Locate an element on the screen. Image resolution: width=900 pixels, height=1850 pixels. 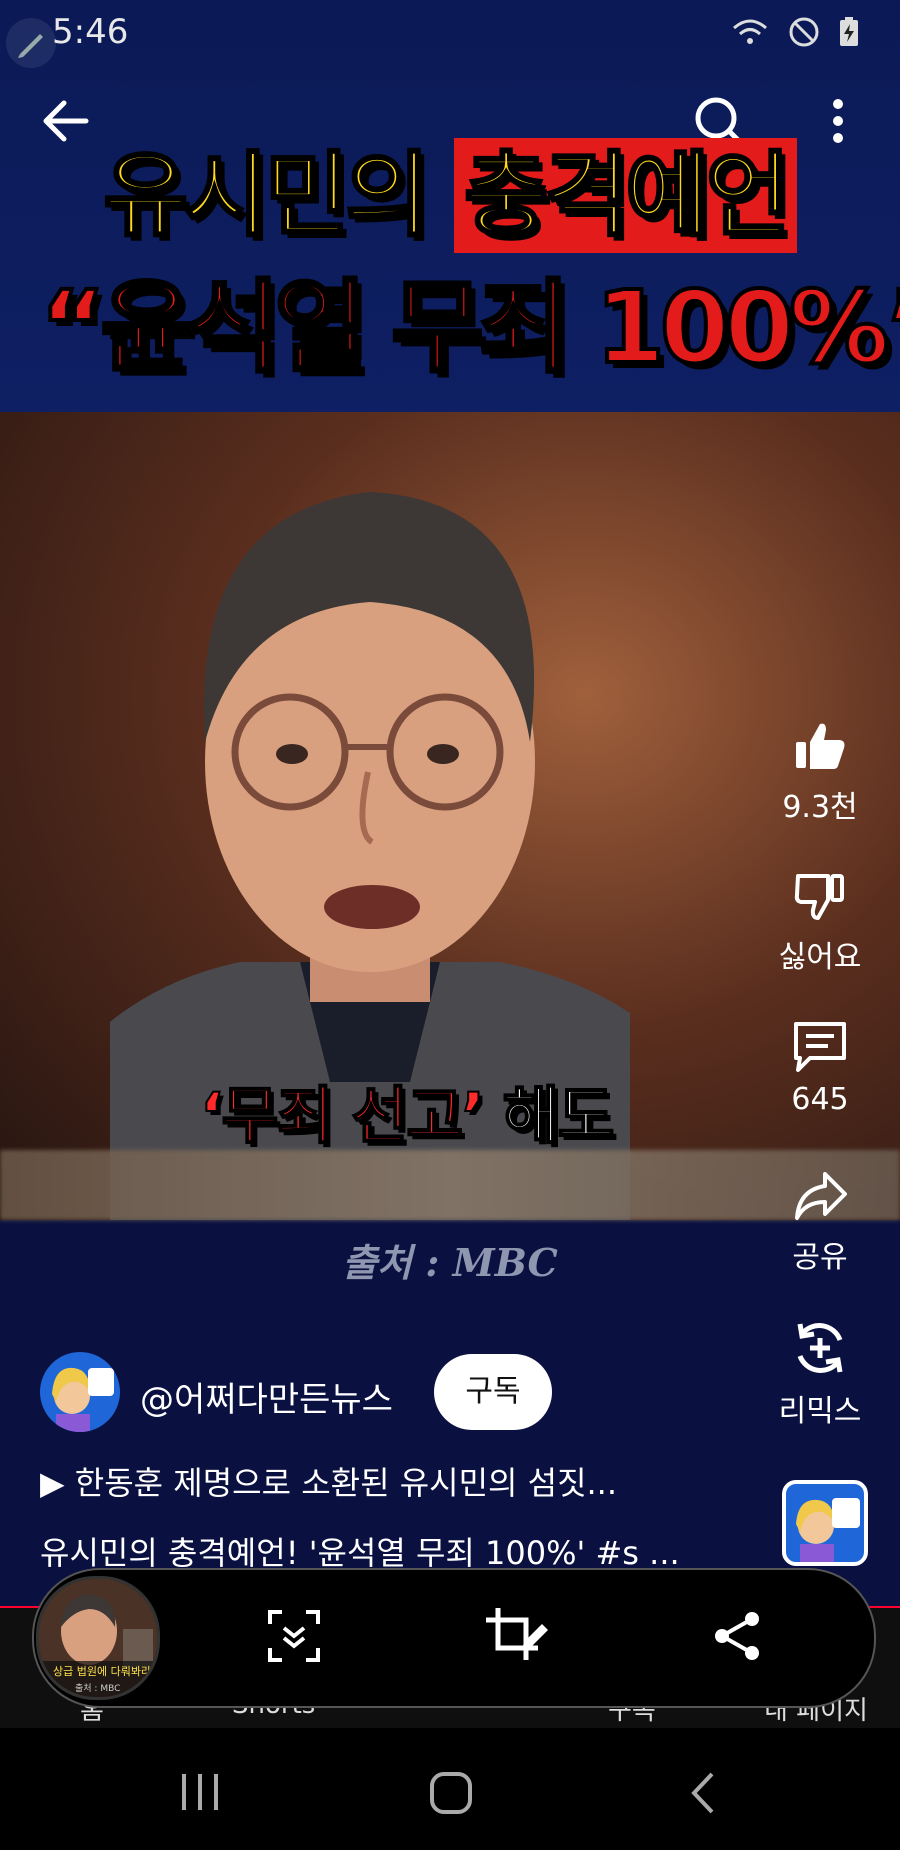
status-icons is located at coordinates (795, 32).